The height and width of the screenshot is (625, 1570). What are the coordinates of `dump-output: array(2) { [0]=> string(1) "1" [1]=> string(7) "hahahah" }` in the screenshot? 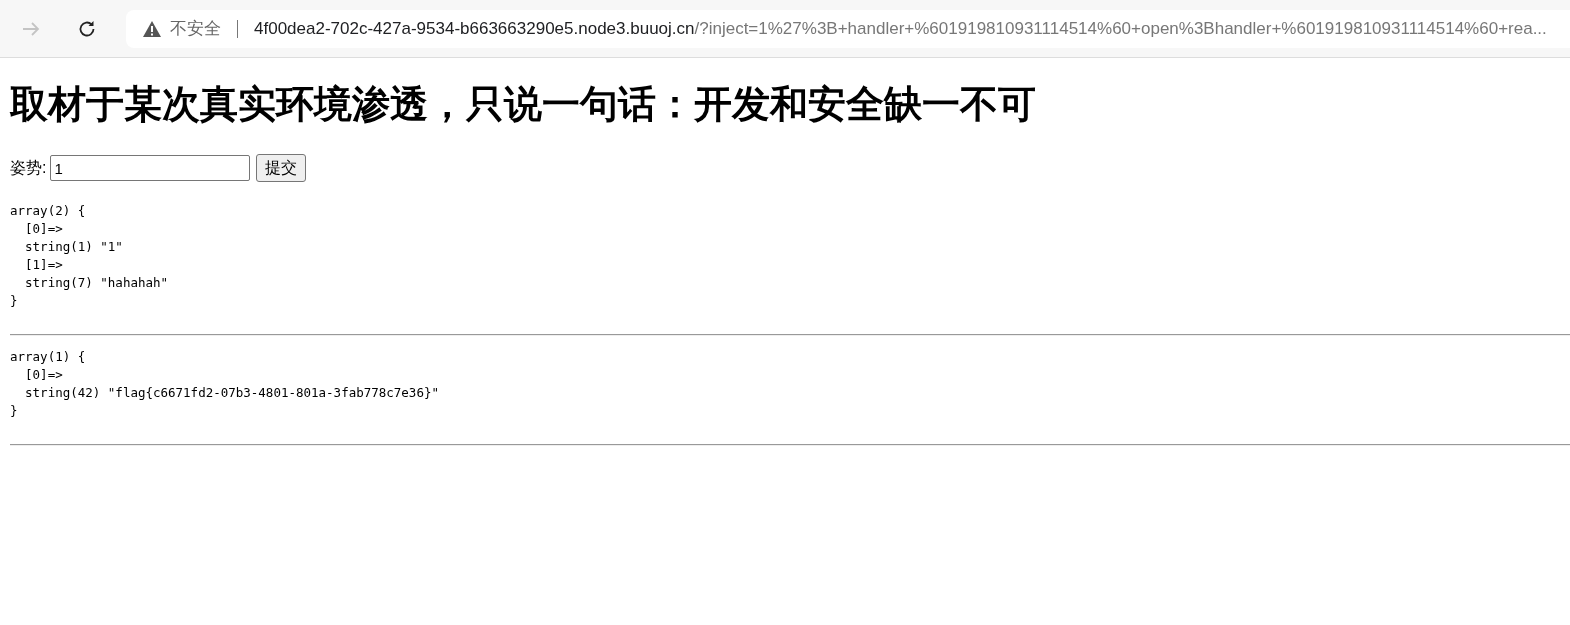 It's located at (90, 256).